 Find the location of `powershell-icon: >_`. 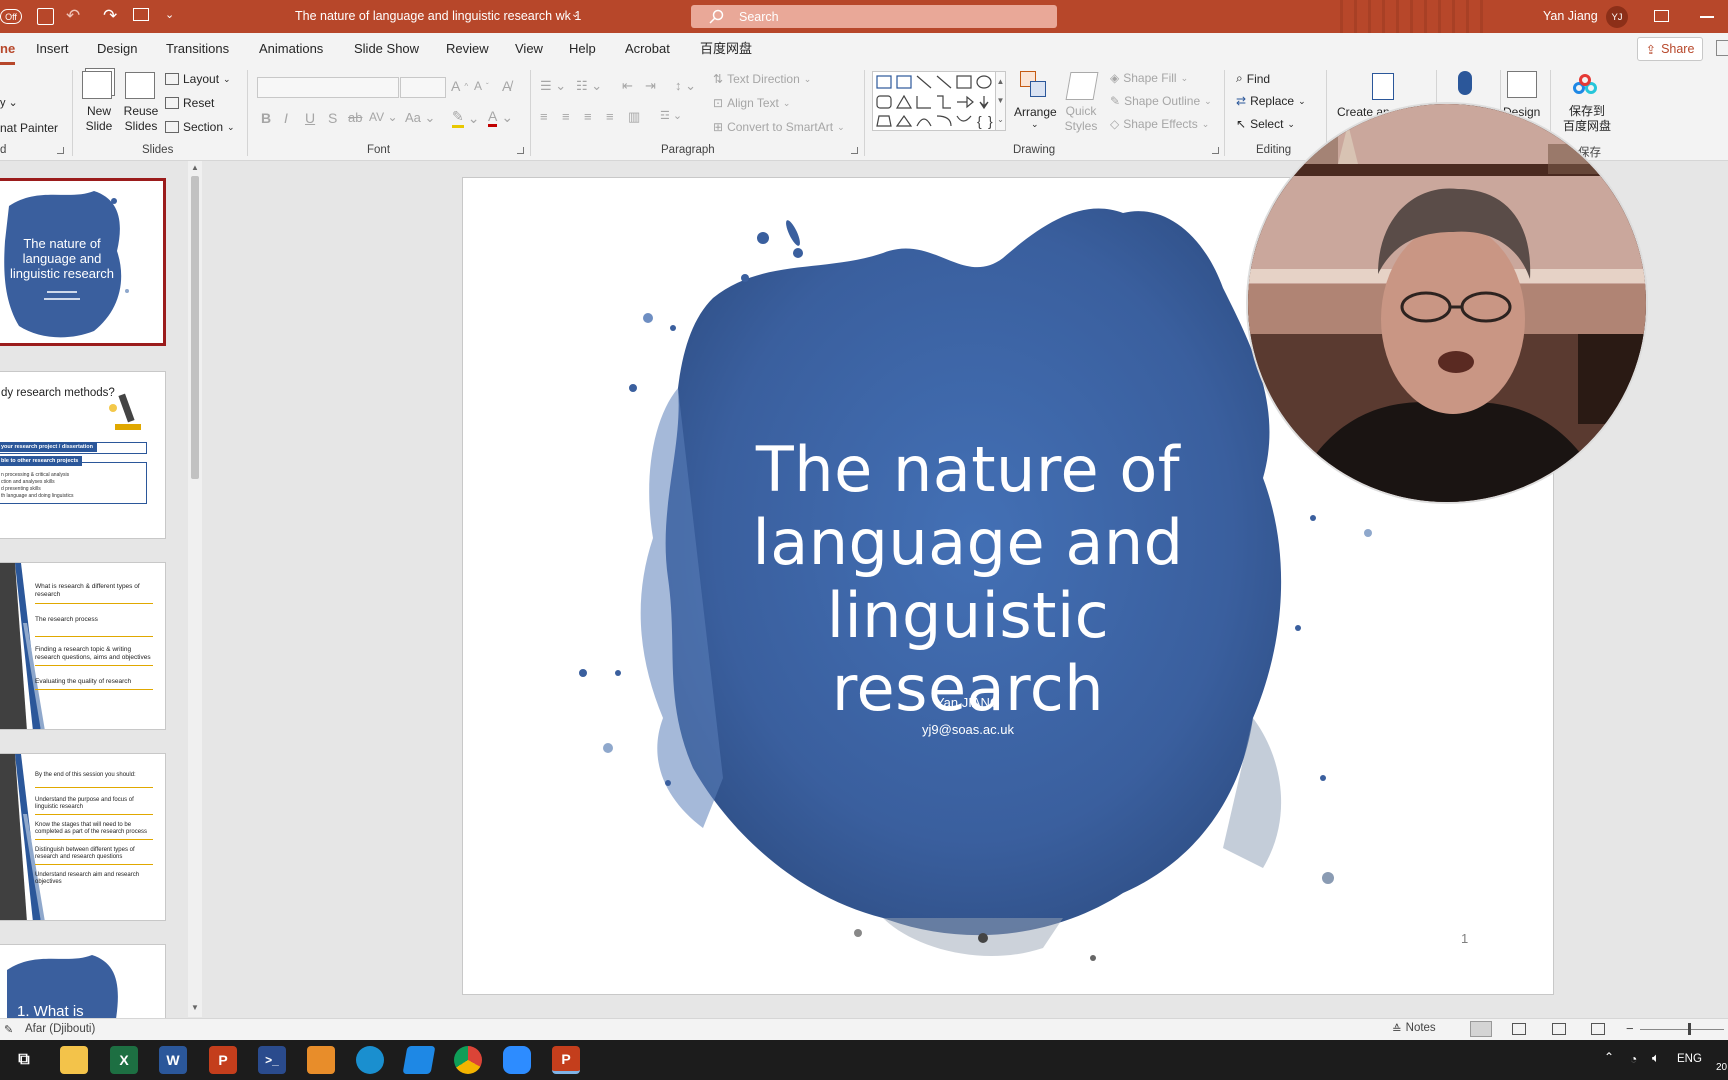

powershell-icon: >_ is located at coordinates (272, 1060).